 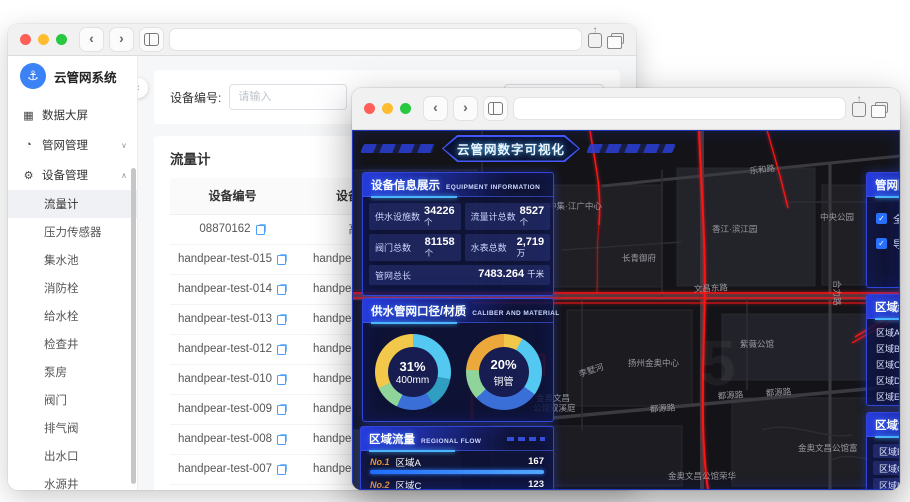 What do you see at coordinates (72, 260) in the screenshot?
I see `sidebar-subitem-集水池: 集水池` at bounding box center [72, 260].